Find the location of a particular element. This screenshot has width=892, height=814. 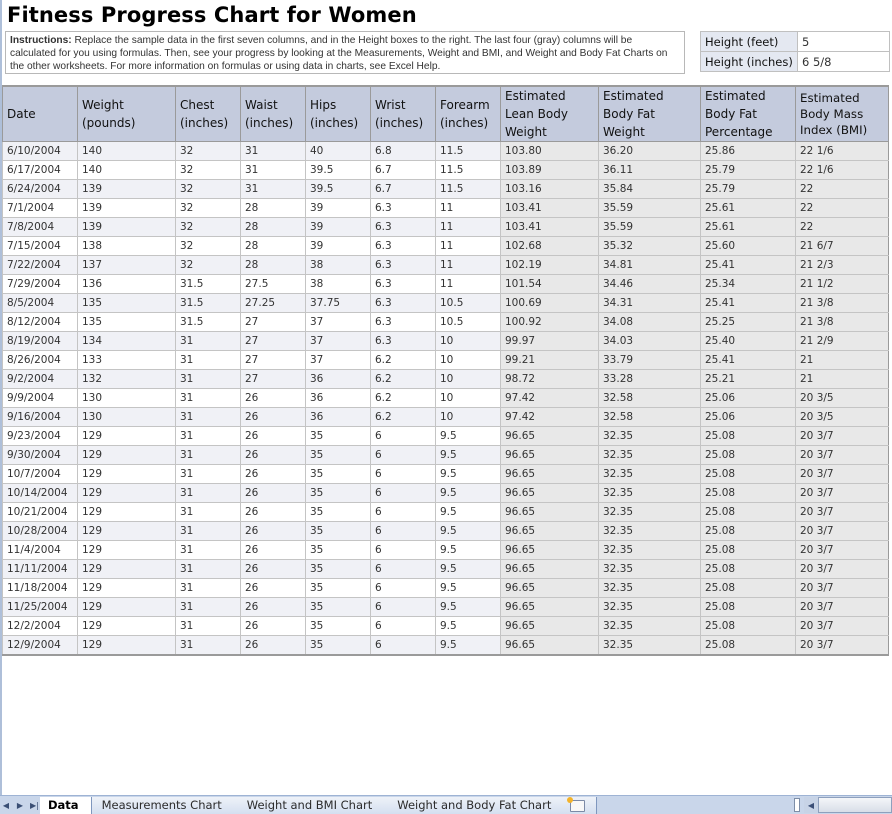

cell-body-fat-percentage: 25.06 is located at coordinates (748, 417).